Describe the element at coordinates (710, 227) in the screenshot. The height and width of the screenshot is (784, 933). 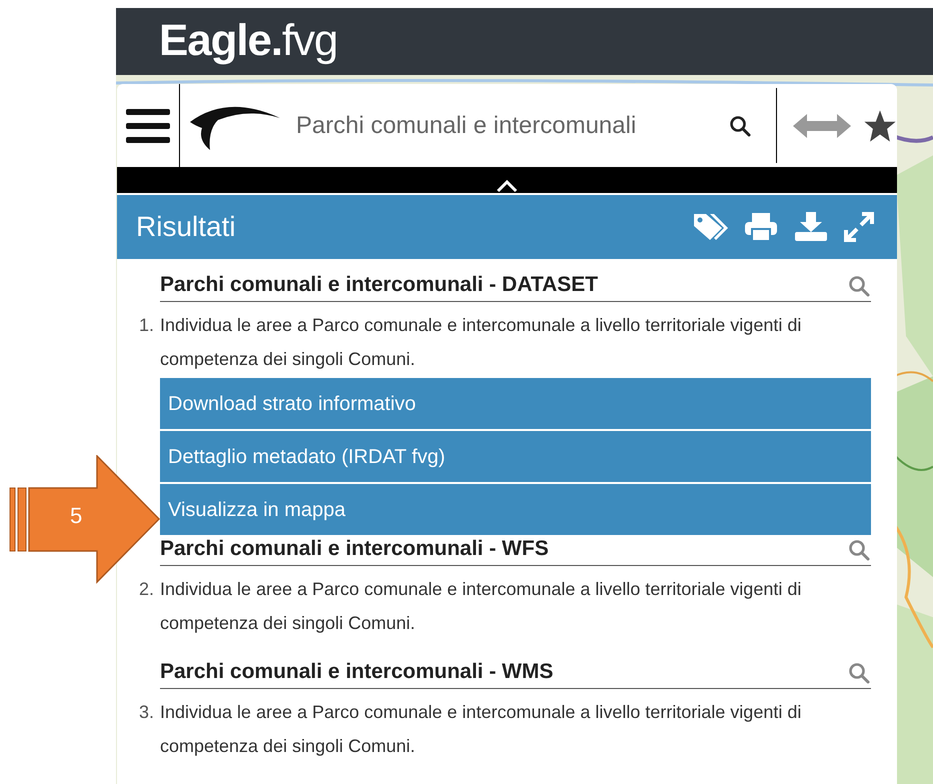
I see `tags-icon` at that location.